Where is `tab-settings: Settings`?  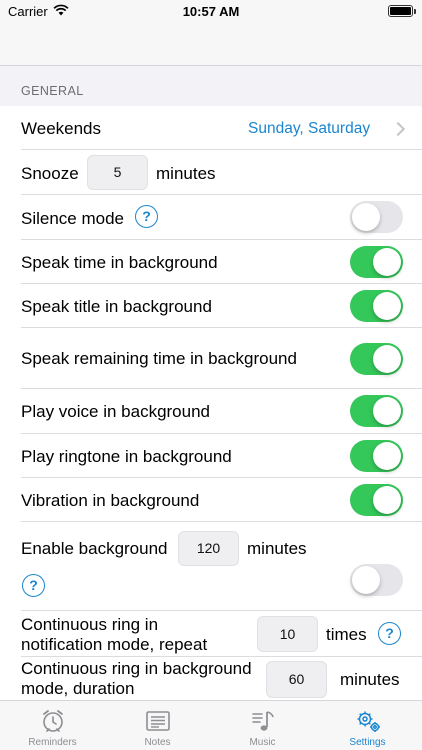 tab-settings: Settings is located at coordinates (367, 725).